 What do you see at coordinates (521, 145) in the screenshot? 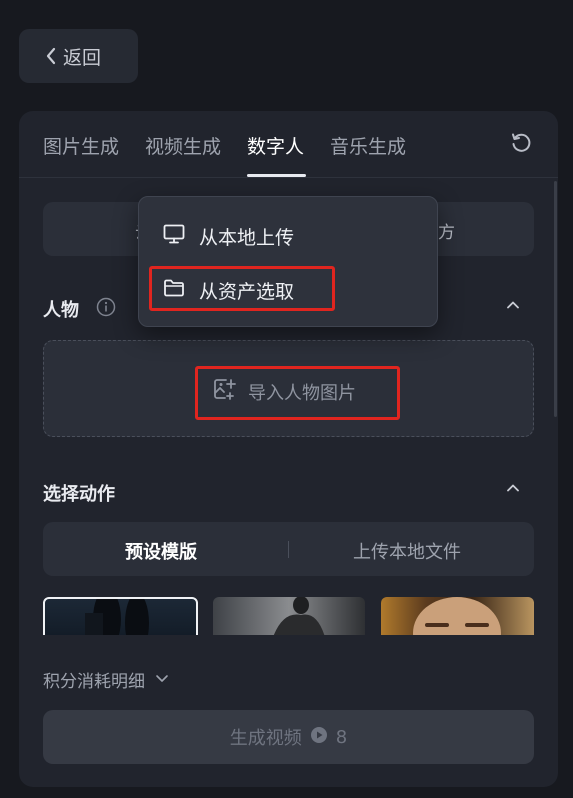
I see `refresh-icon` at bounding box center [521, 145].